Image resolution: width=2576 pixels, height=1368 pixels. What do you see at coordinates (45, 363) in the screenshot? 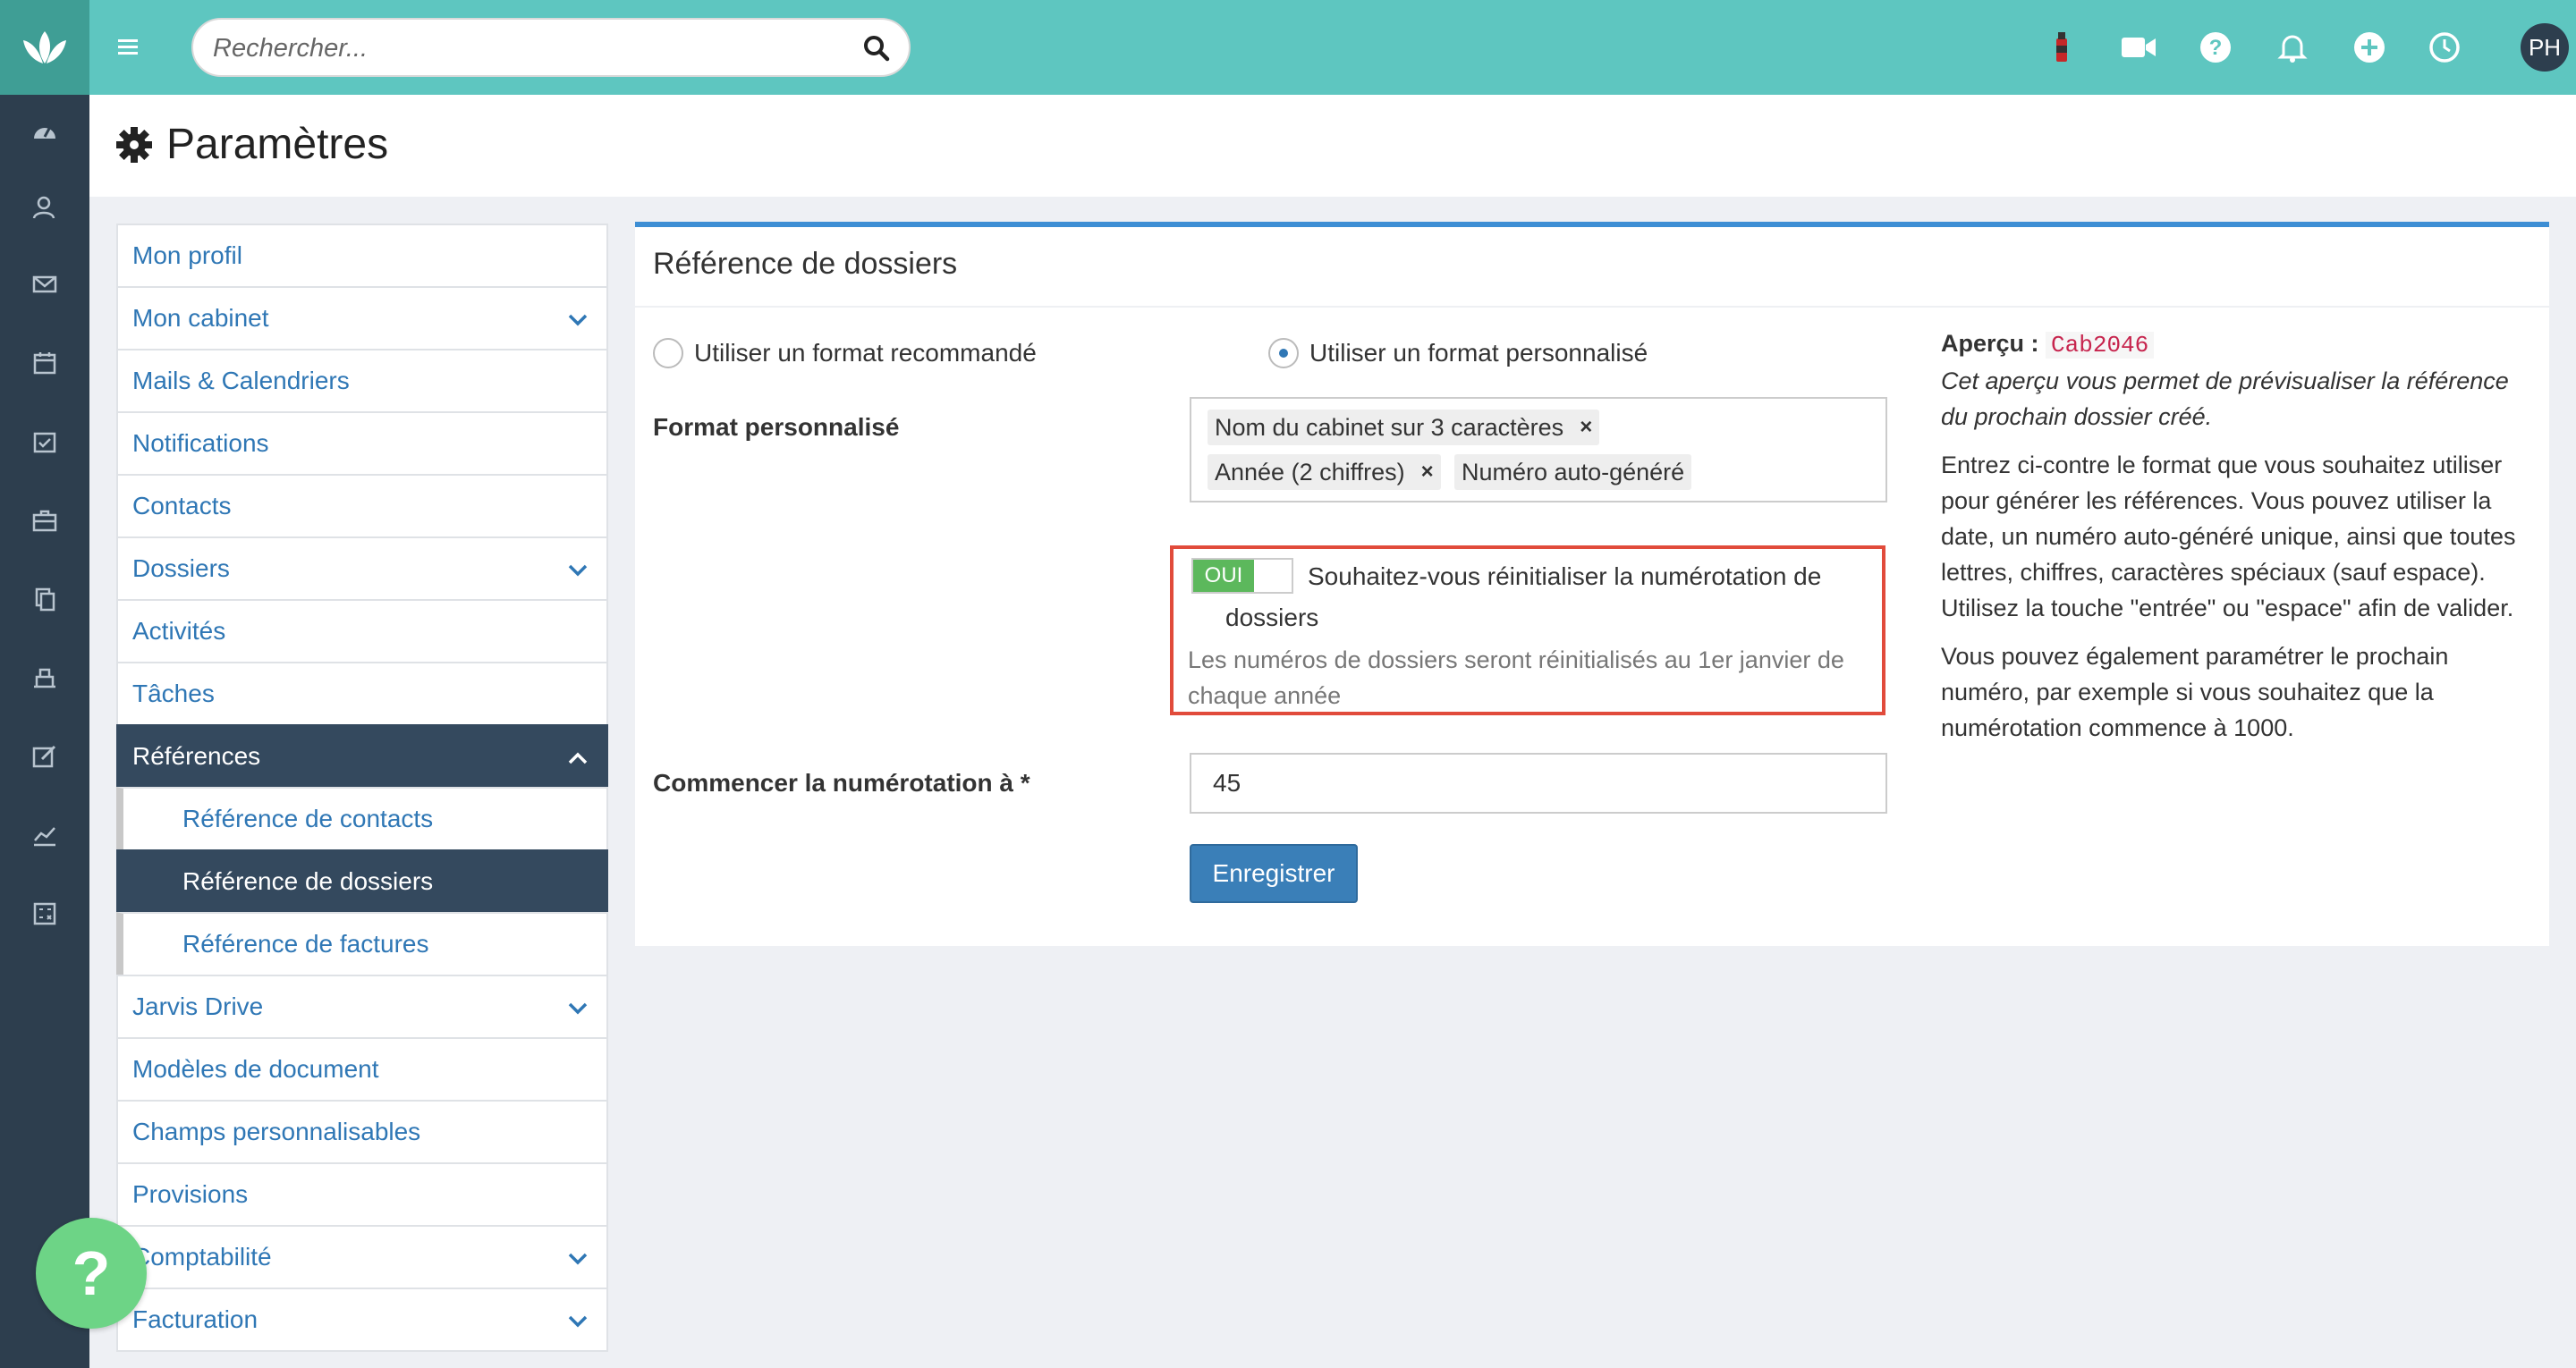
I see `calendar-icon` at bounding box center [45, 363].